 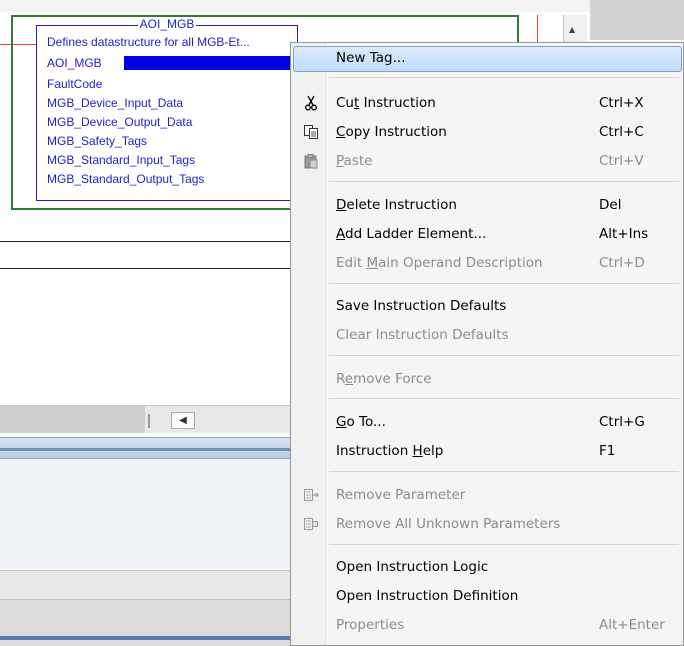 I want to click on menu-item-instruction-help: Instruction Help F1, so click(x=487, y=452).